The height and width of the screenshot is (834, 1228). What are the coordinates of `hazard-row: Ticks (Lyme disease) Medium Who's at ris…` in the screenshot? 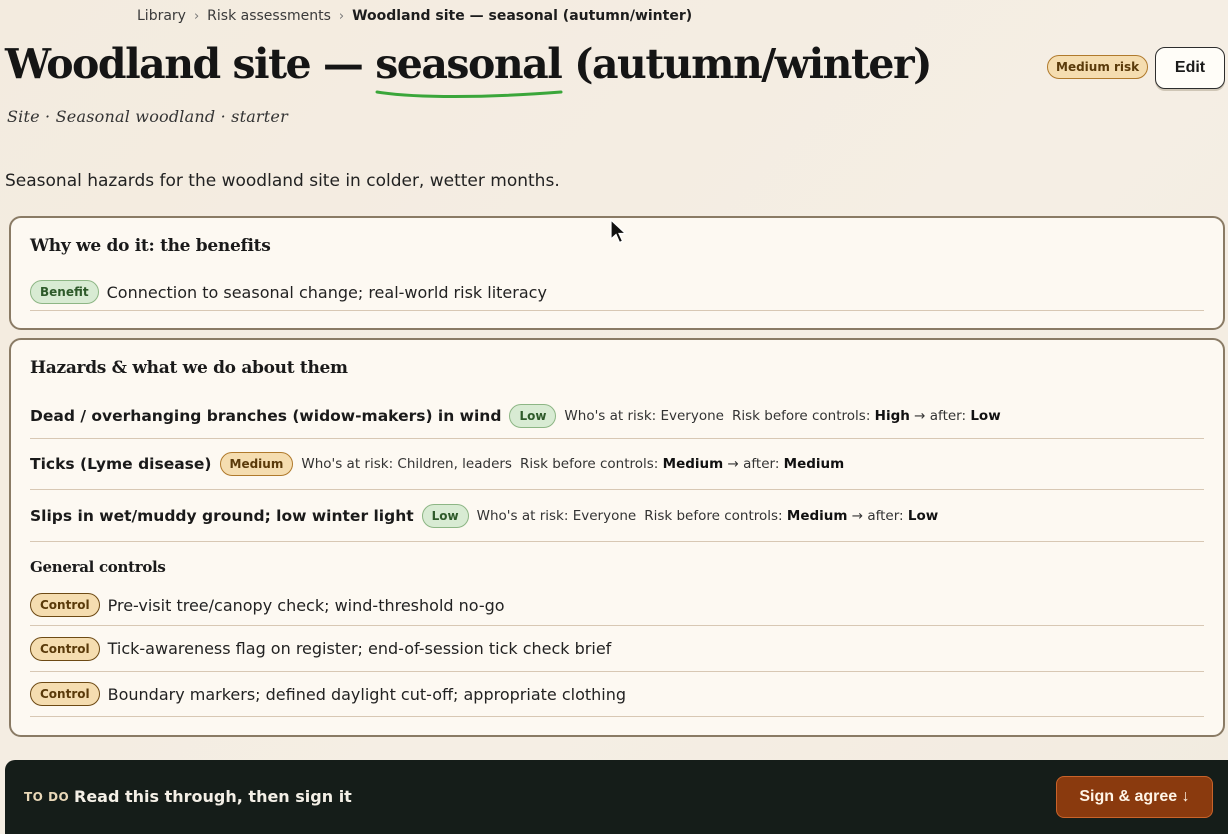 It's located at (617, 464).